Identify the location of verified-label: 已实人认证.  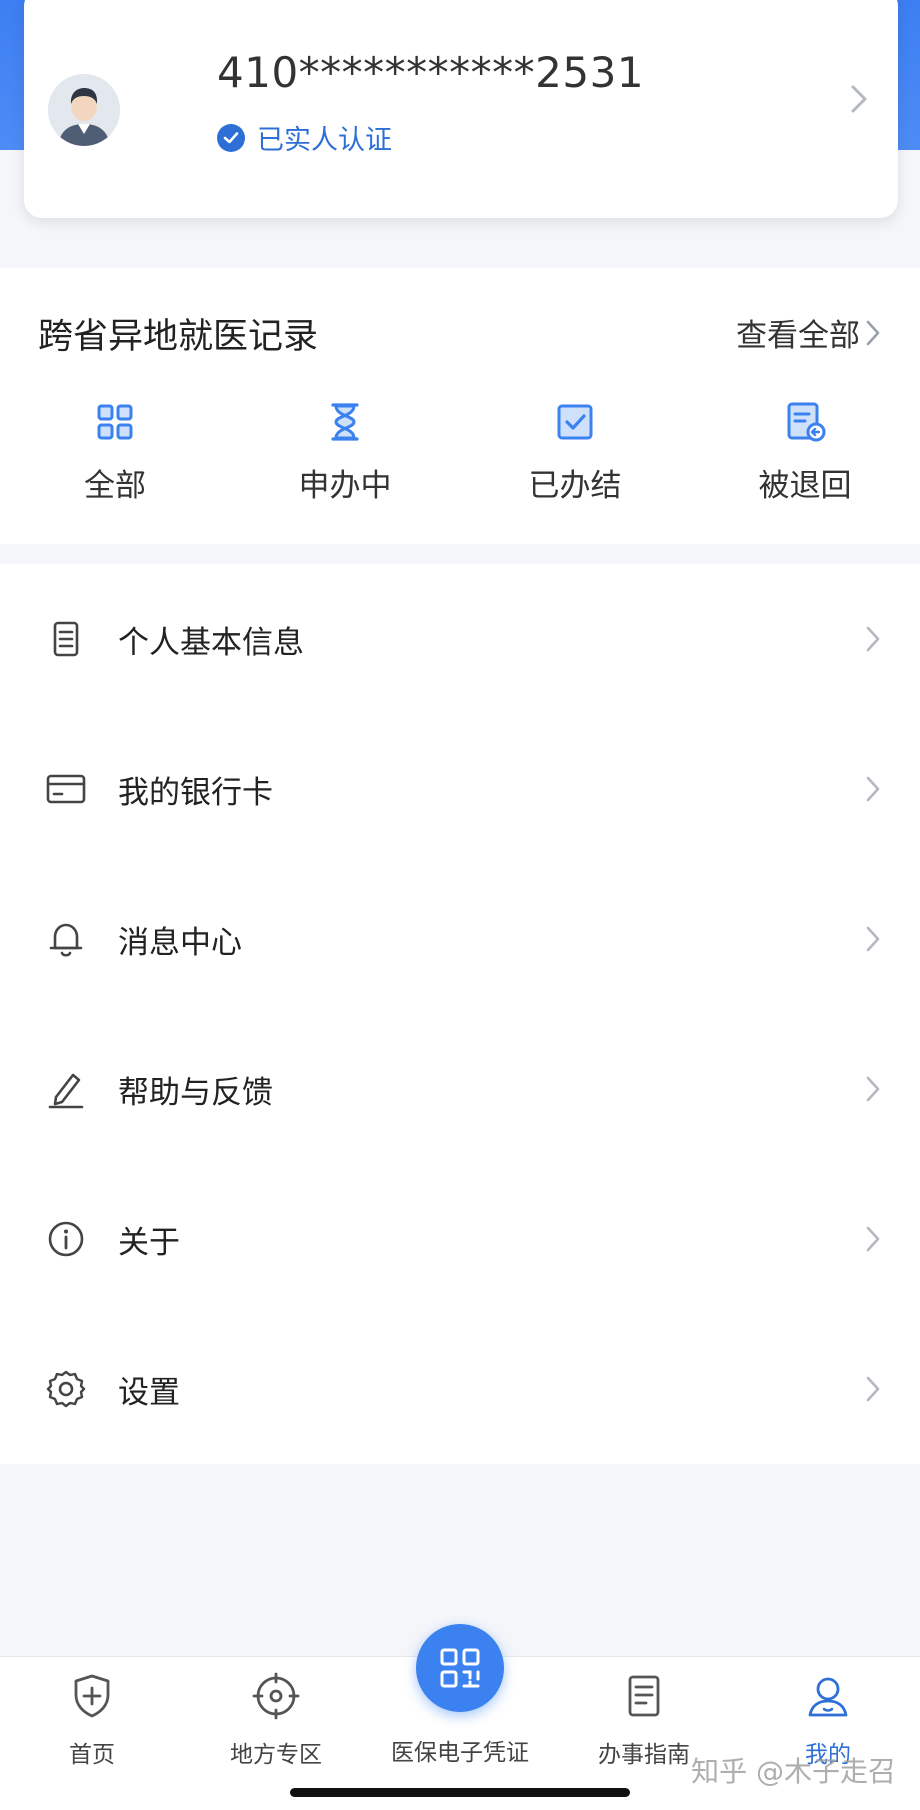
(324, 140).